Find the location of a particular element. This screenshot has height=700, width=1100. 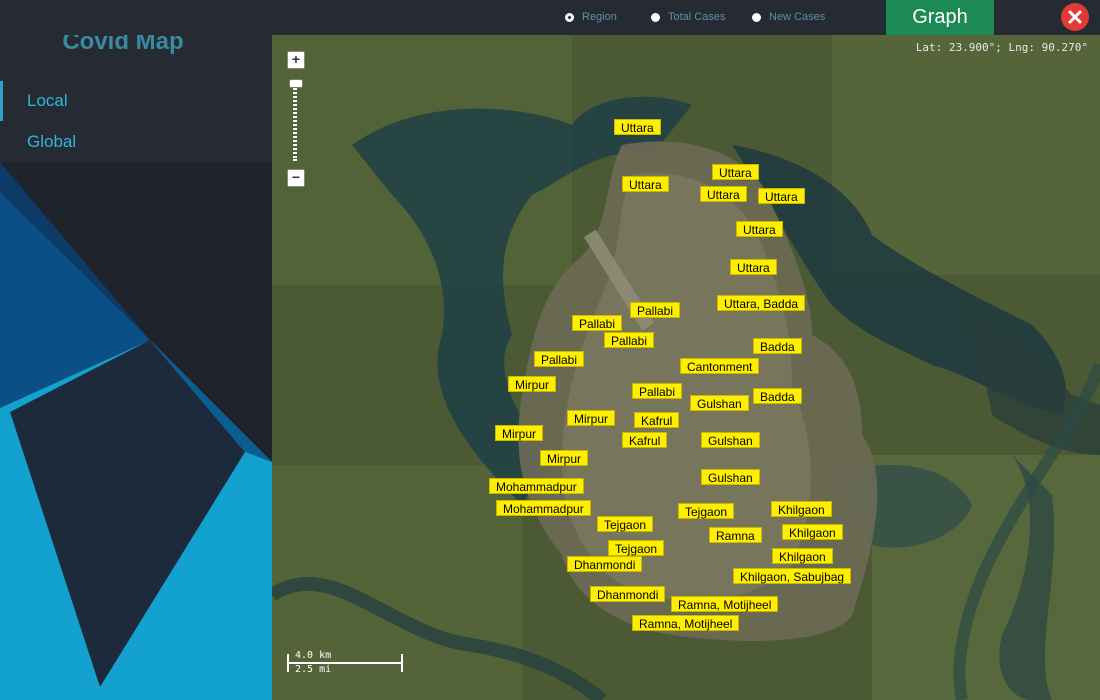

radio-total-cases: Total Cases is located at coordinates (688, 17).